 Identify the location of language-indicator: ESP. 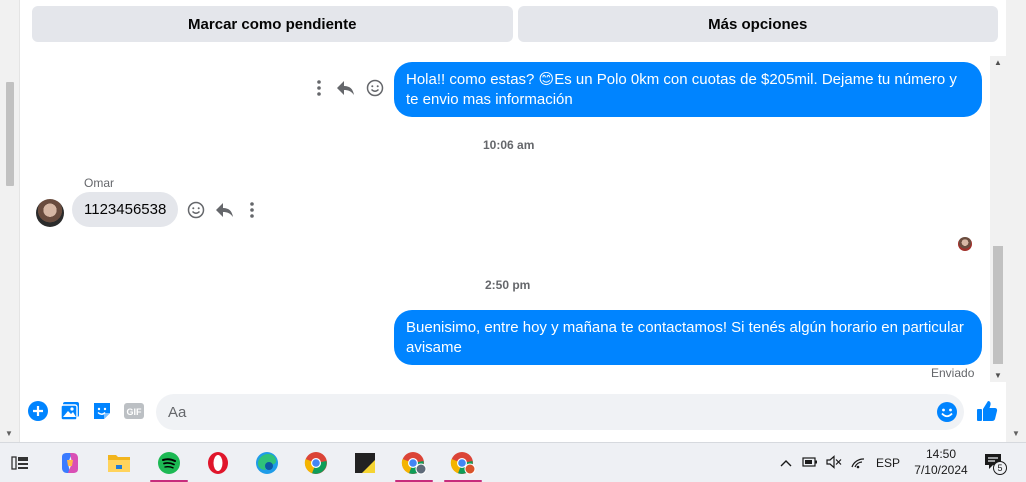
(888, 463).